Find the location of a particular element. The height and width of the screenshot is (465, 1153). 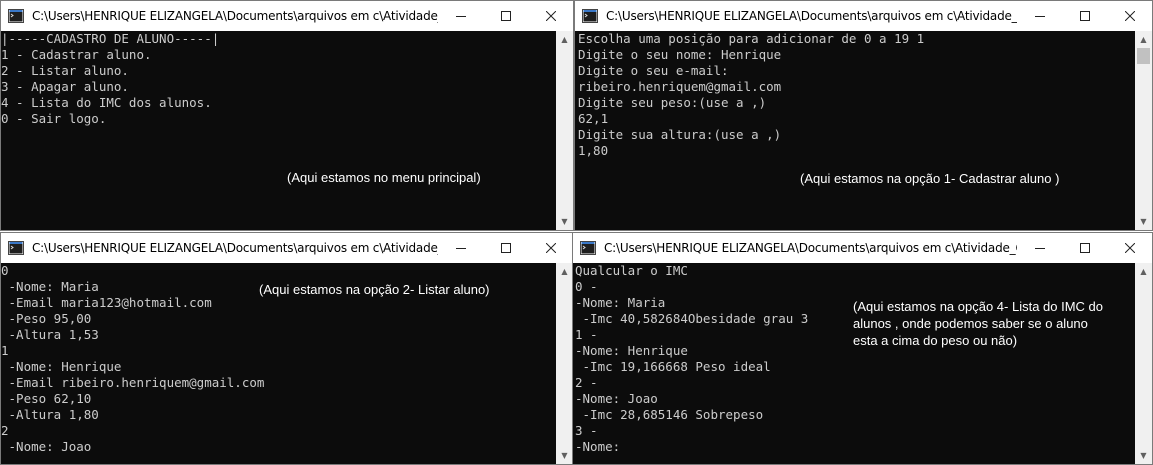

console-line: -Nome: is located at coordinates (598, 446).